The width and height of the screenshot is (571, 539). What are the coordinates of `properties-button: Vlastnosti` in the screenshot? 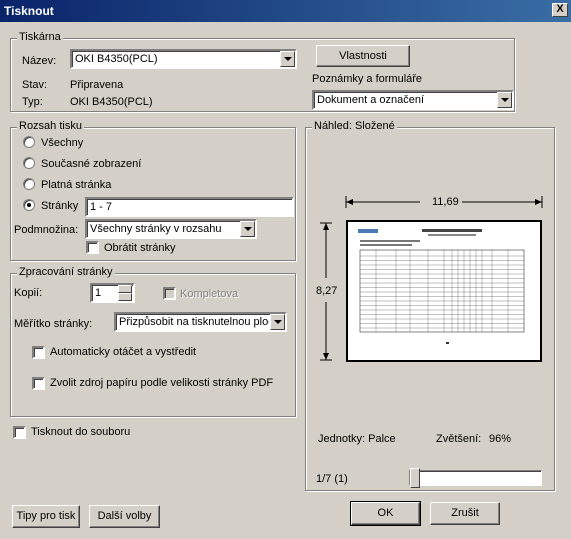 It's located at (363, 56).